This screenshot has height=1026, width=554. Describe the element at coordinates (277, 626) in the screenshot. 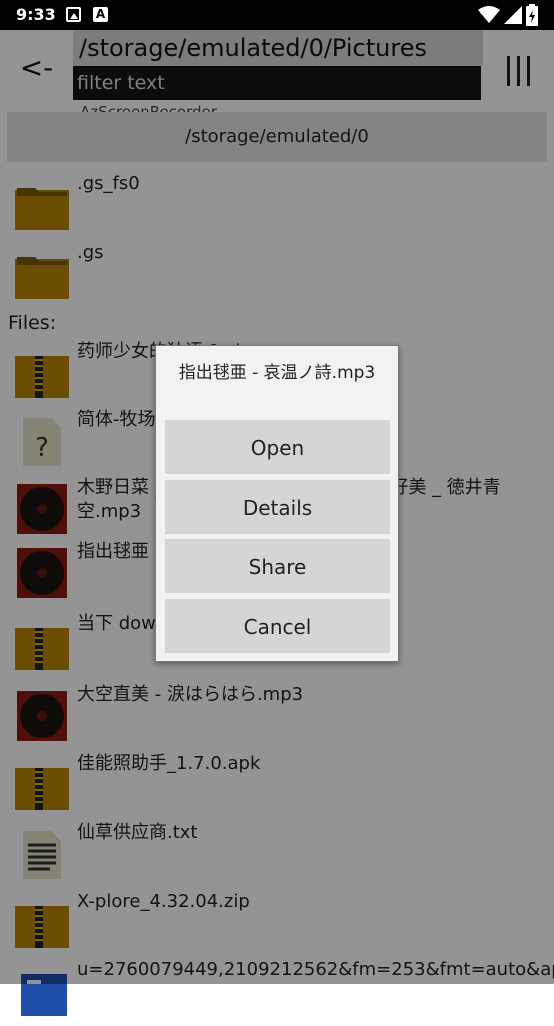

I see `cancel-button: Cancel` at that location.